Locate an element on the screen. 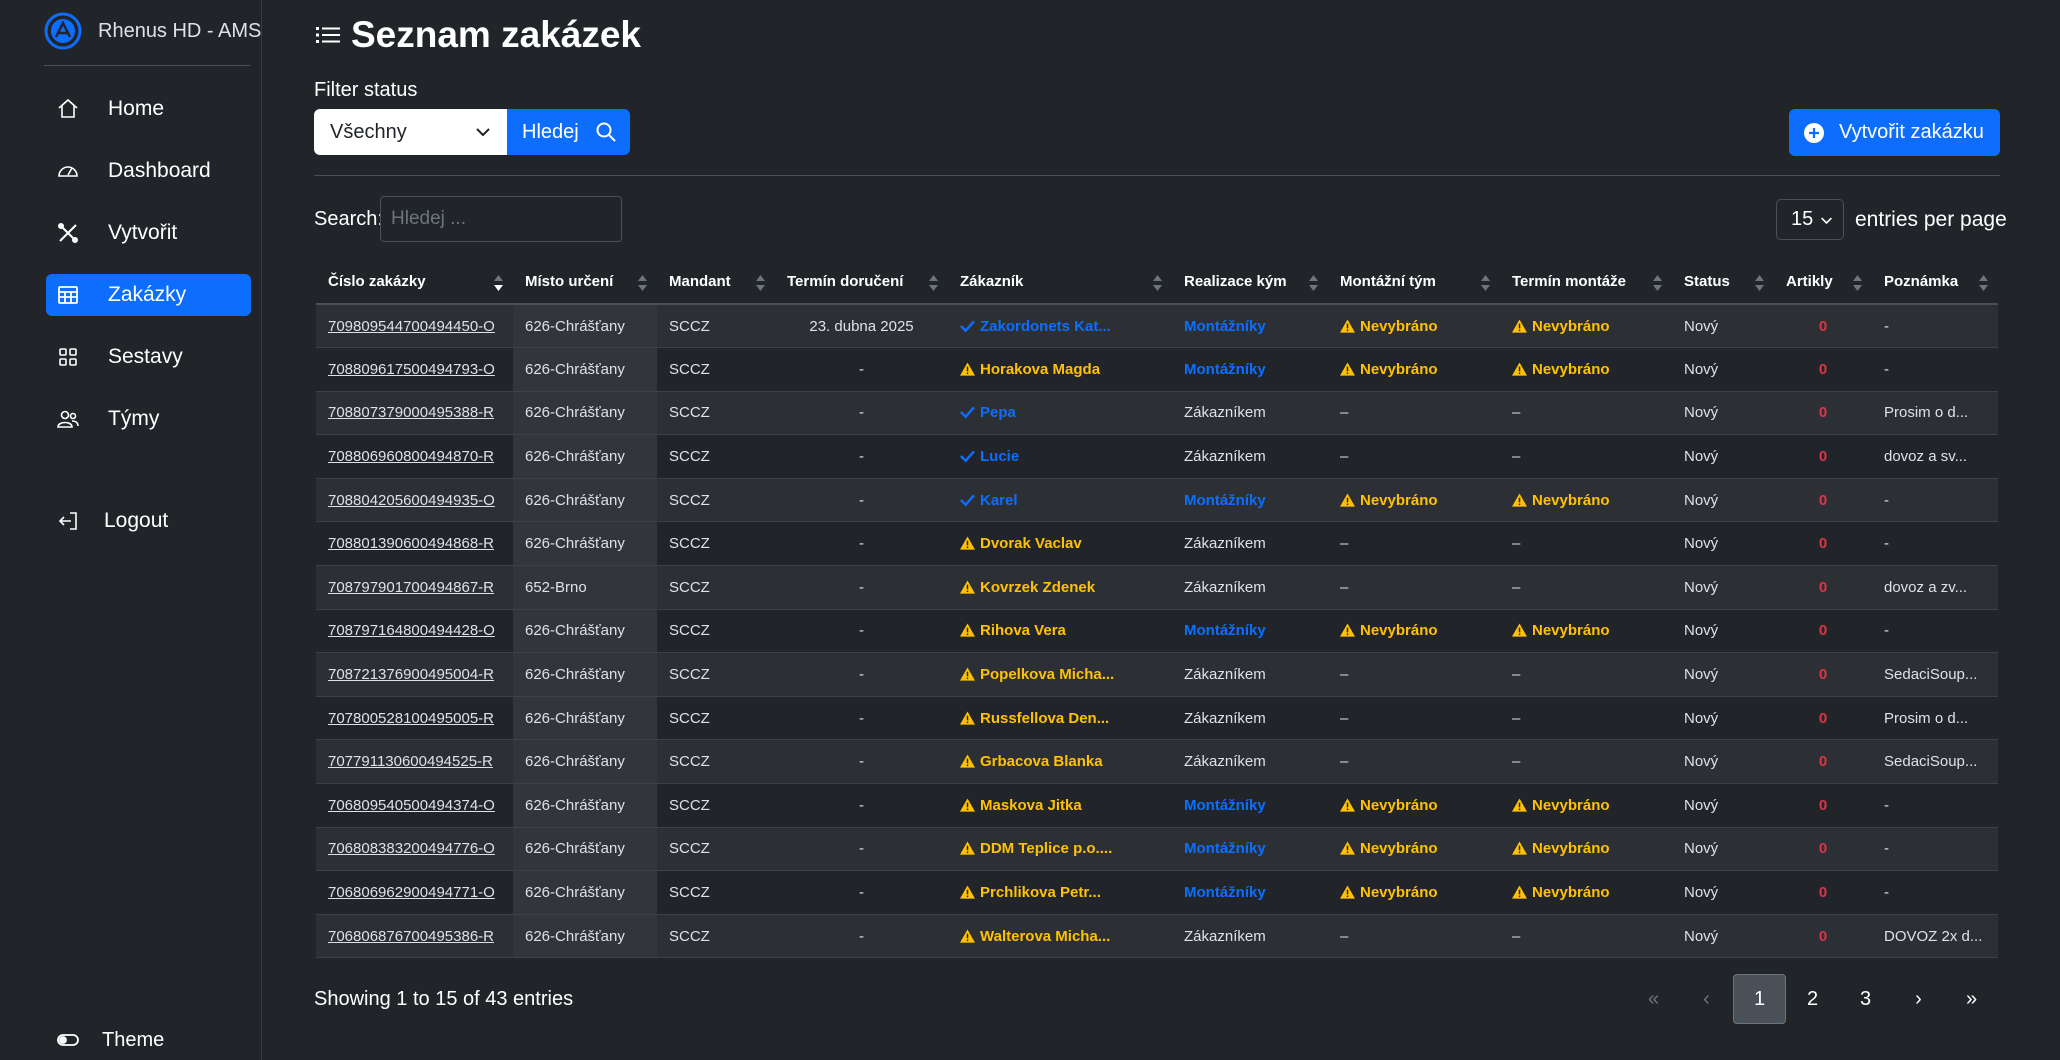 The image size is (2060, 1060). order-link: 706806876700495386-R is located at coordinates (411, 936).